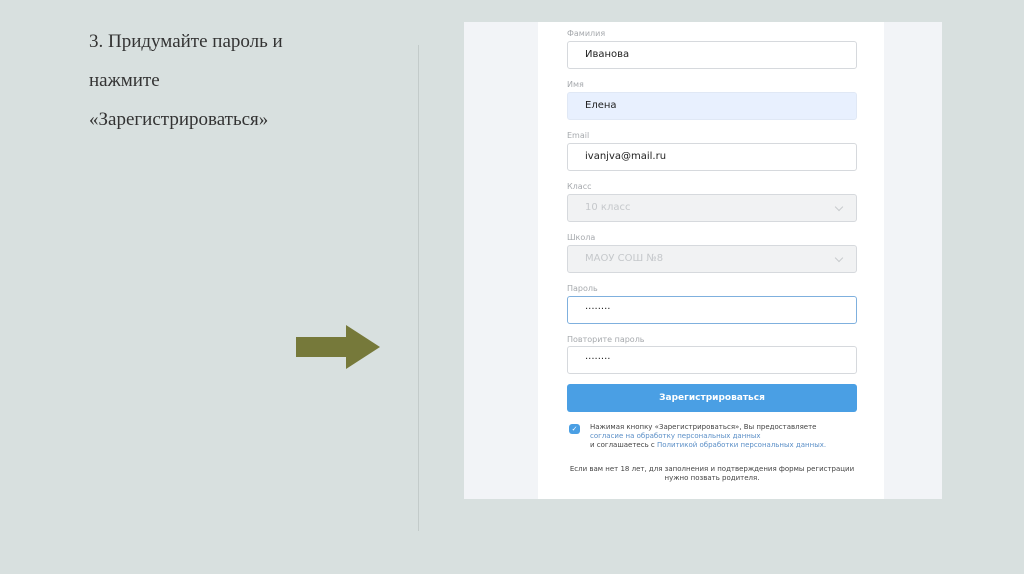 This screenshot has height=574, width=1024. I want to click on arrow-right-icon, so click(338, 347).